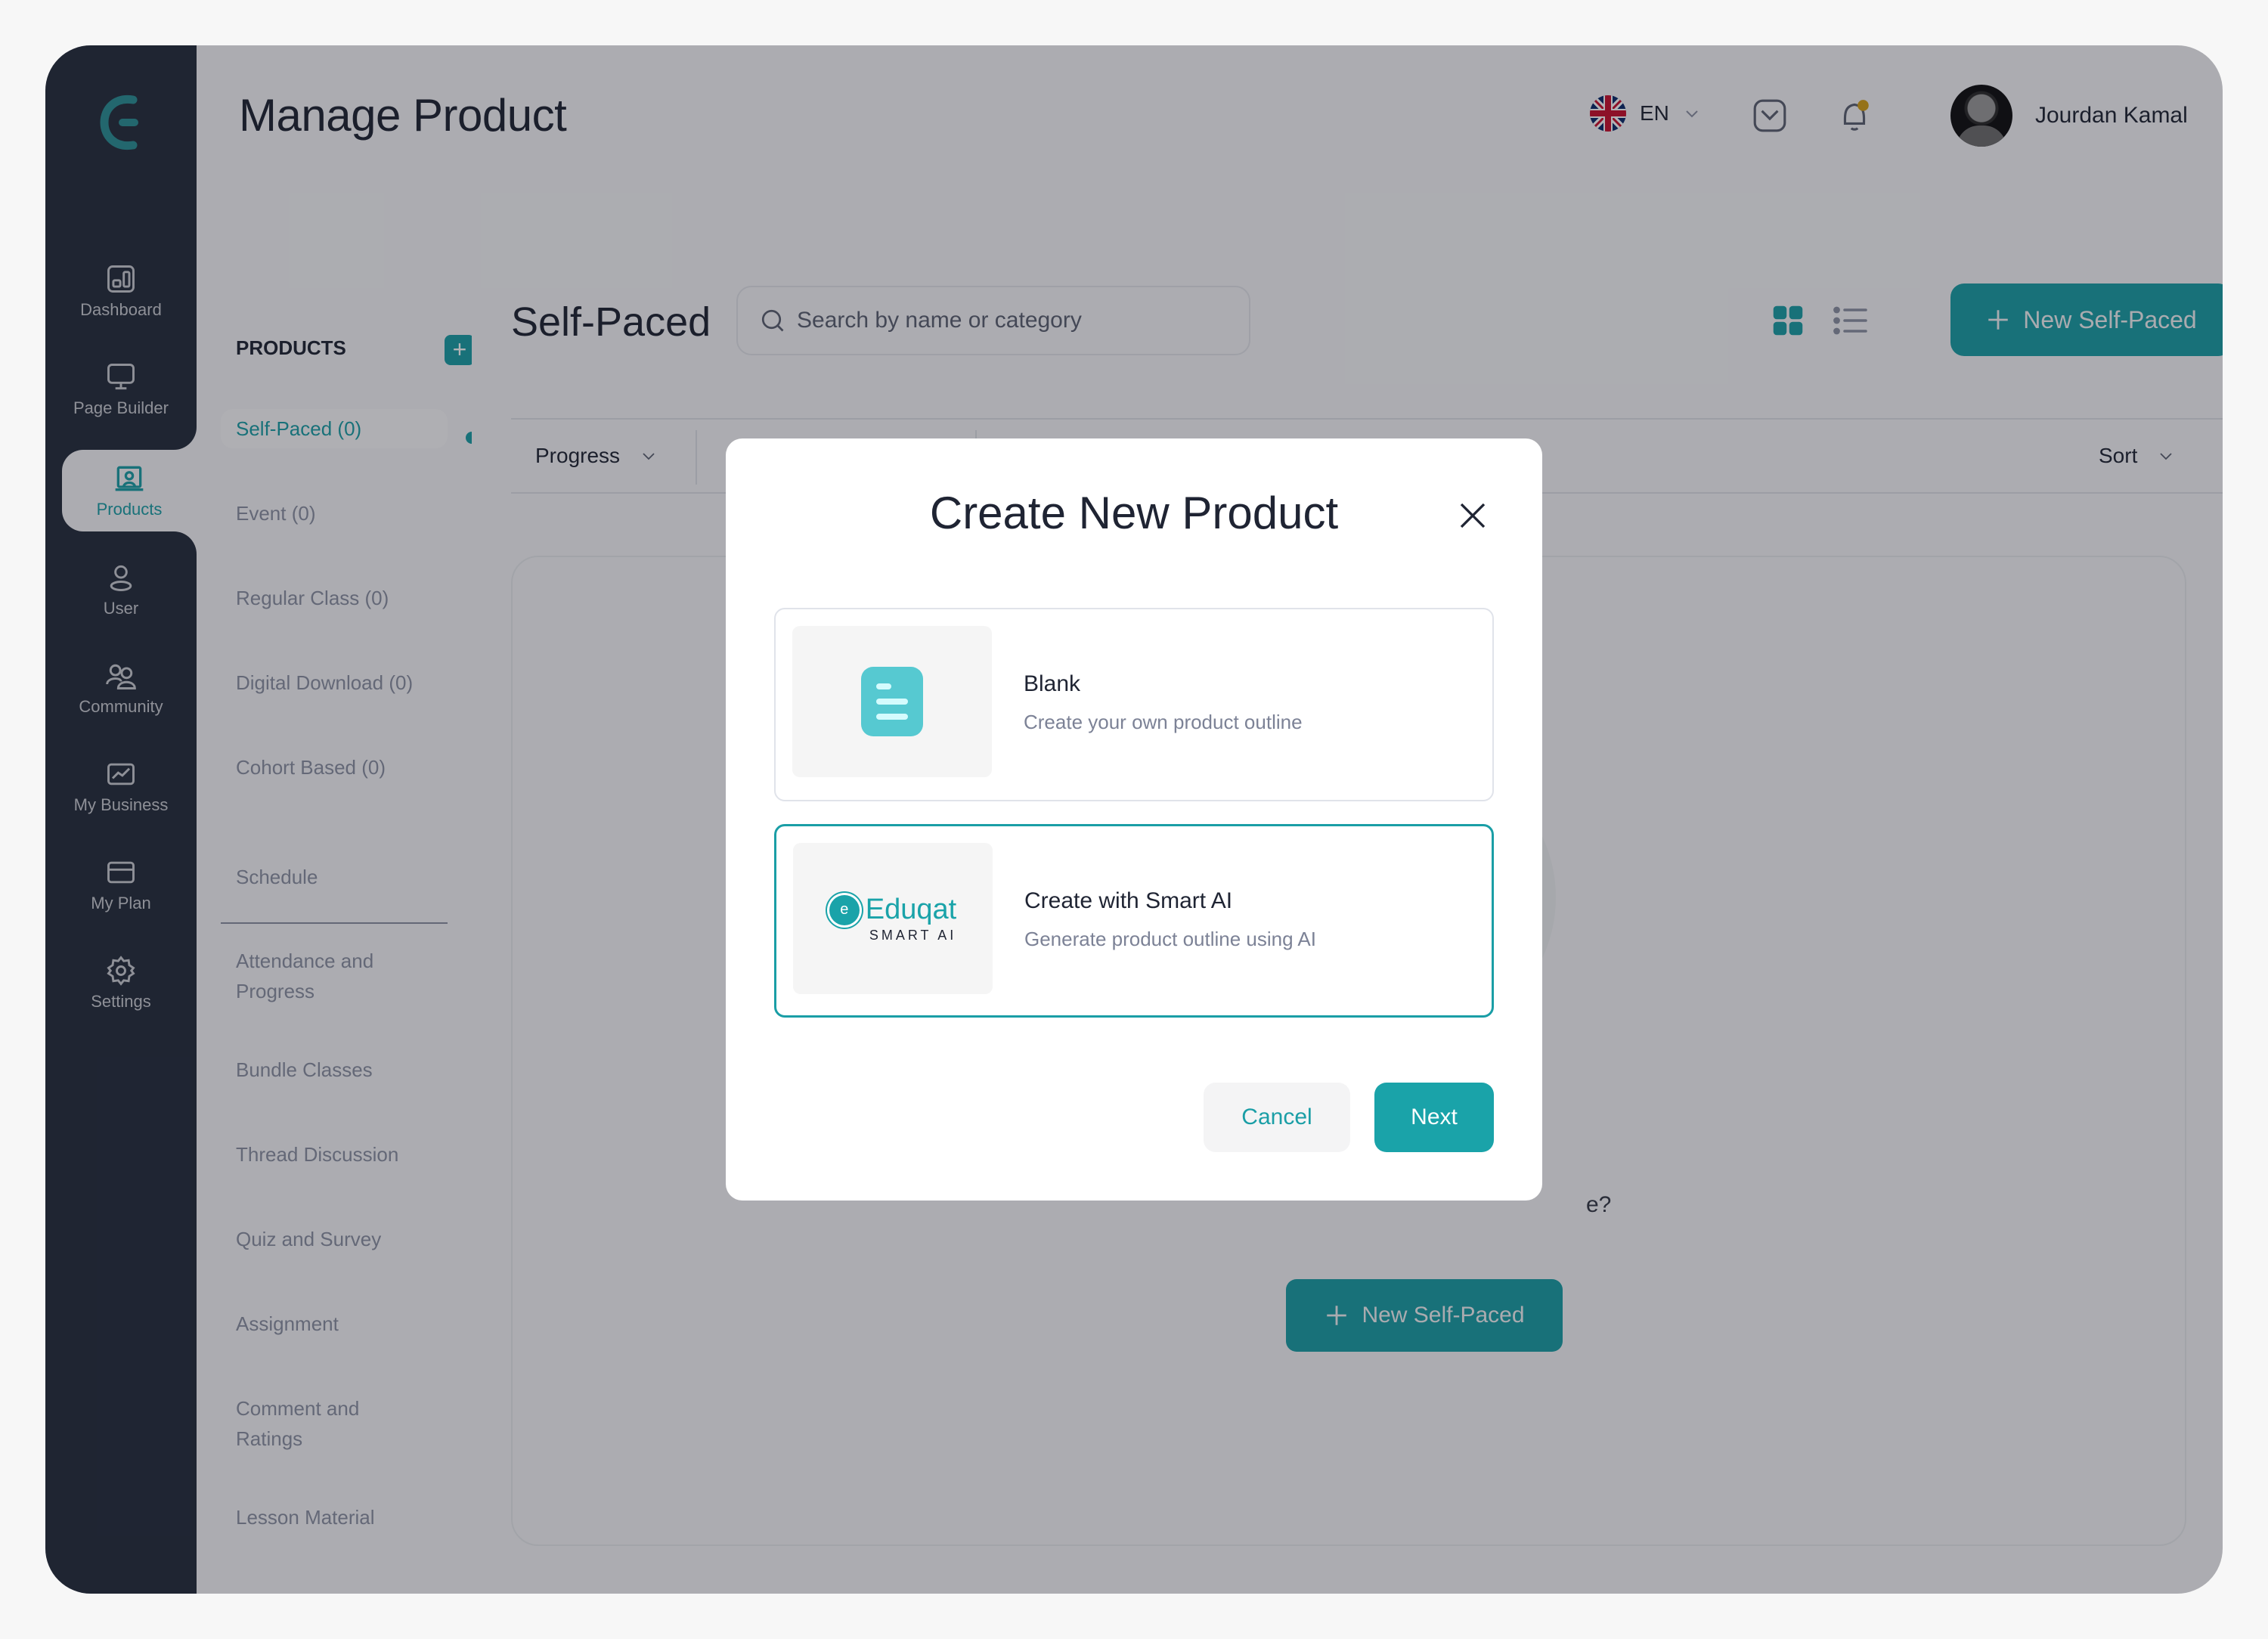 The height and width of the screenshot is (1639, 2268). What do you see at coordinates (121, 578) in the screenshot?
I see `user-icon` at bounding box center [121, 578].